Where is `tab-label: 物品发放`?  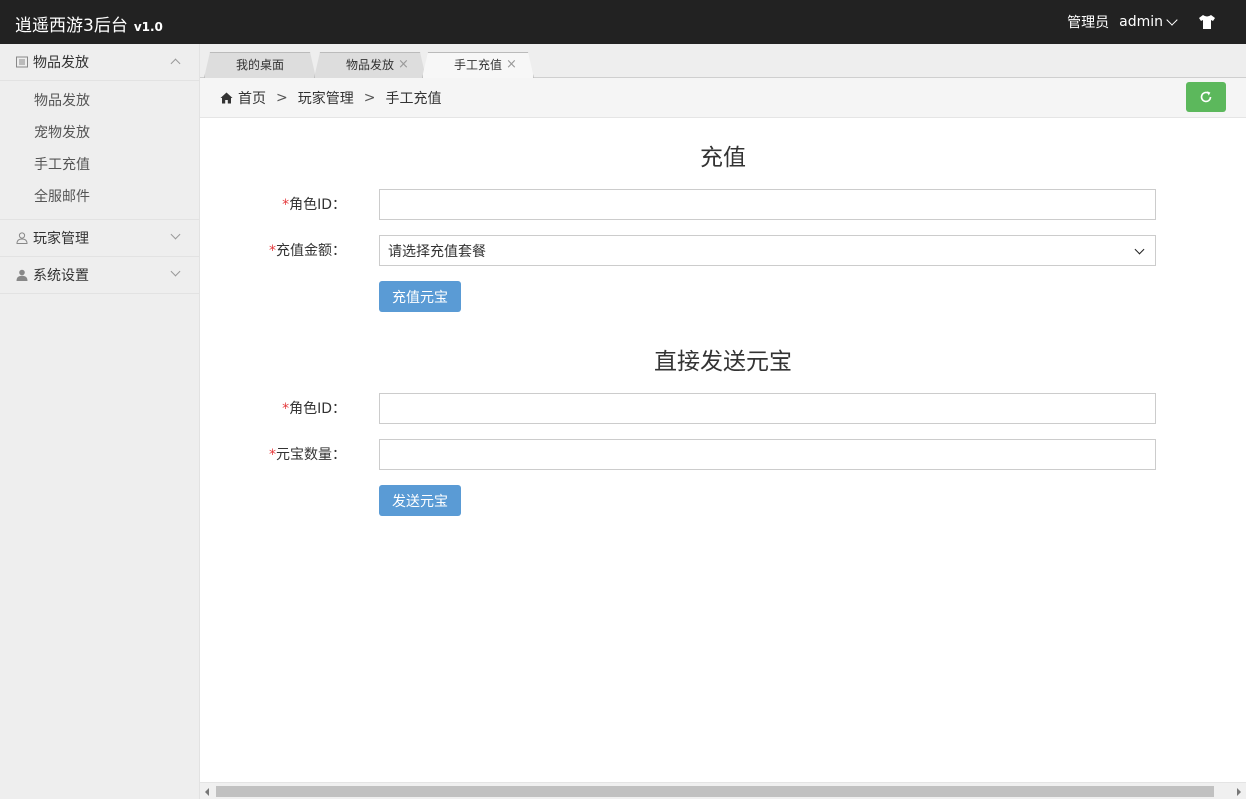
tab-label: 物品发放 is located at coordinates (369, 65).